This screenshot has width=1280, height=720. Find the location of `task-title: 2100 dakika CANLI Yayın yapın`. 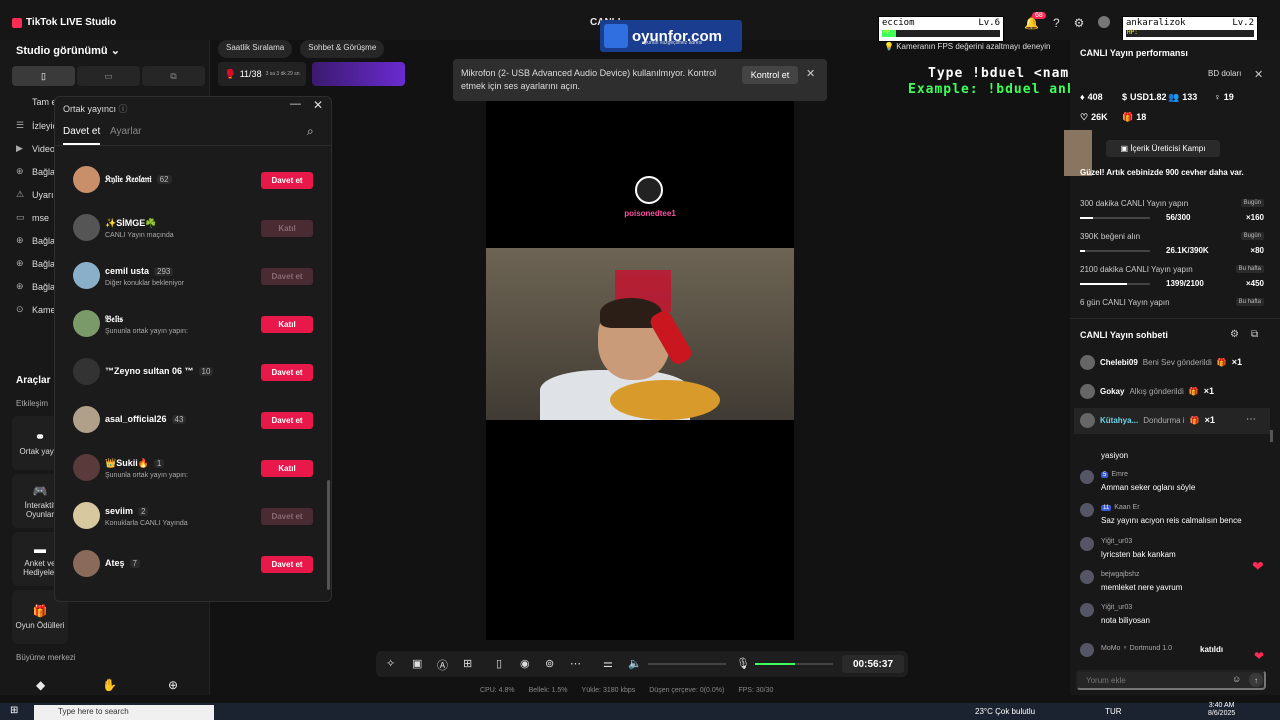

task-title: 2100 dakika CANLI Yayın yapın is located at coordinates (1136, 269).